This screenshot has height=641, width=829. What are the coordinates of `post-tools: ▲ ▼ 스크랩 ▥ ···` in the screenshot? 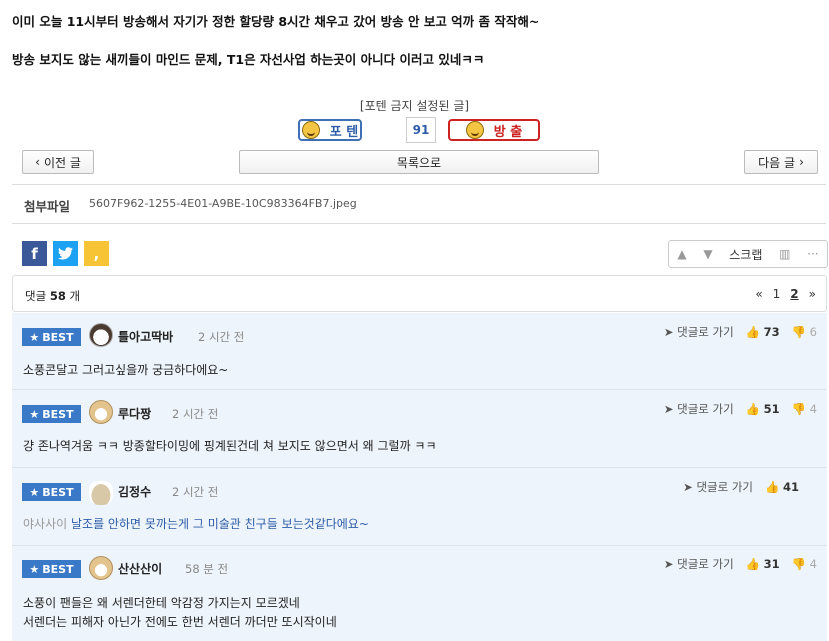 It's located at (748, 254).